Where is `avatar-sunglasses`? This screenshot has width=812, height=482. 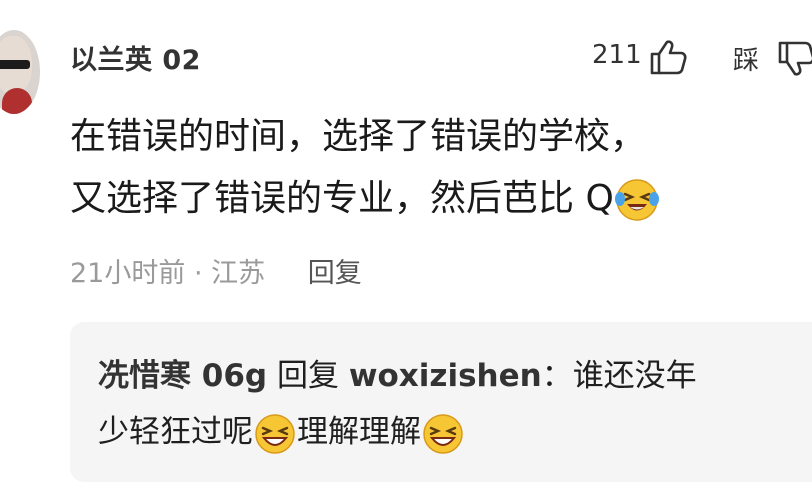 avatar-sunglasses is located at coordinates (15, 64).